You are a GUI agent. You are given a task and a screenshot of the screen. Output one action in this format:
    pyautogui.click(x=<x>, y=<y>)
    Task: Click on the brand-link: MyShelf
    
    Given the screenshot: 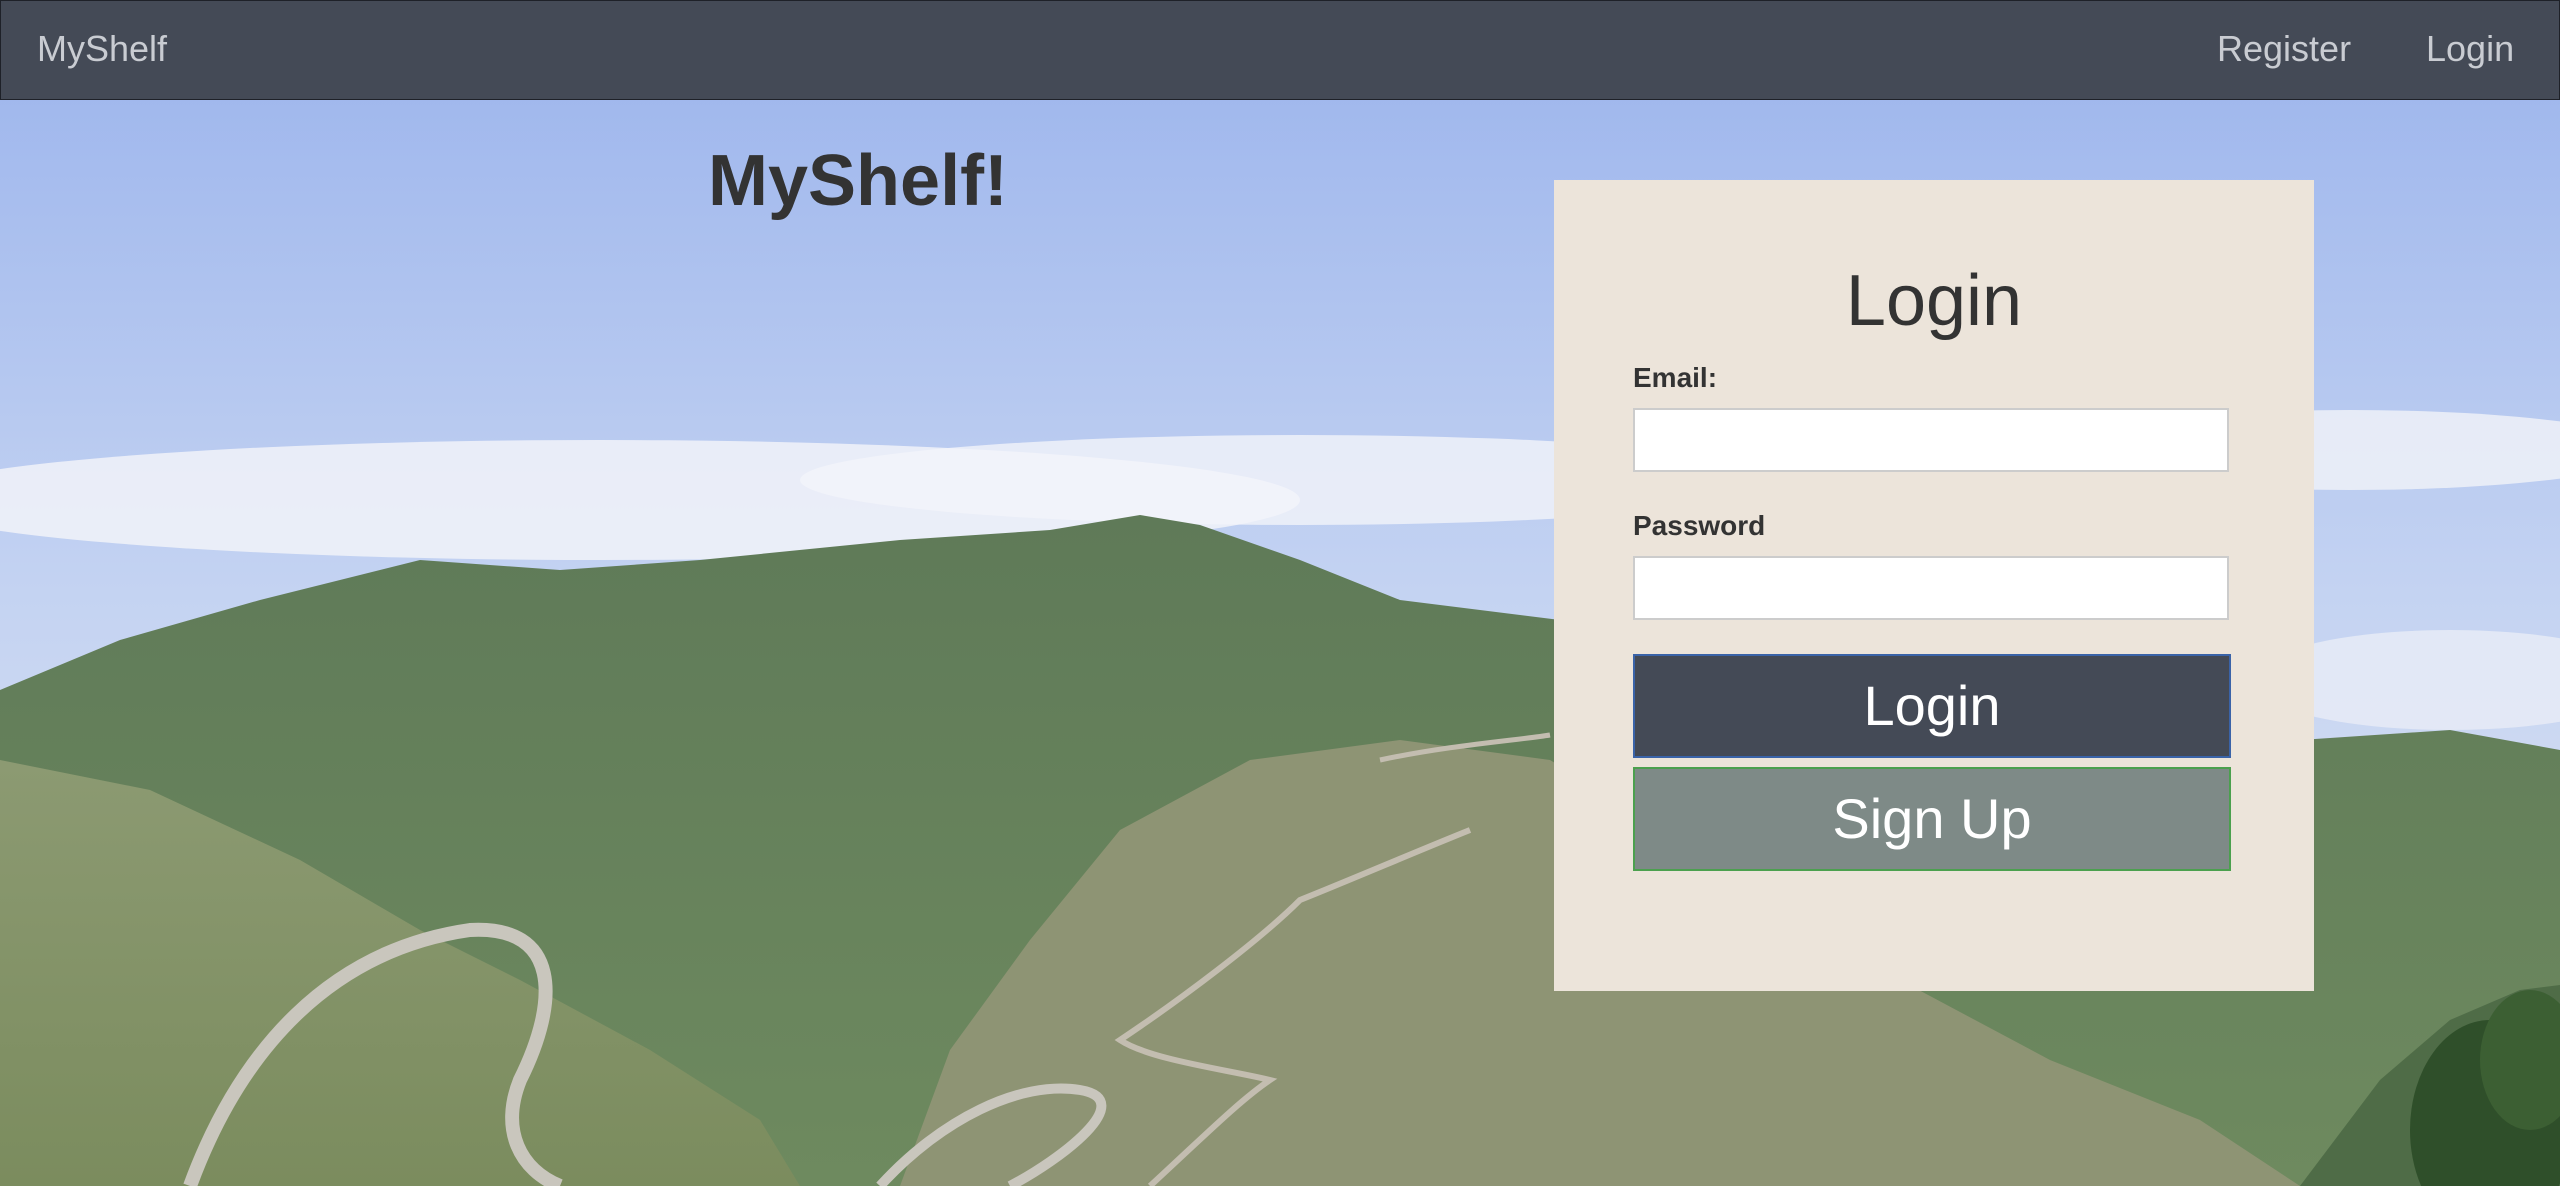 What is the action you would take?
    pyautogui.click(x=102, y=49)
    